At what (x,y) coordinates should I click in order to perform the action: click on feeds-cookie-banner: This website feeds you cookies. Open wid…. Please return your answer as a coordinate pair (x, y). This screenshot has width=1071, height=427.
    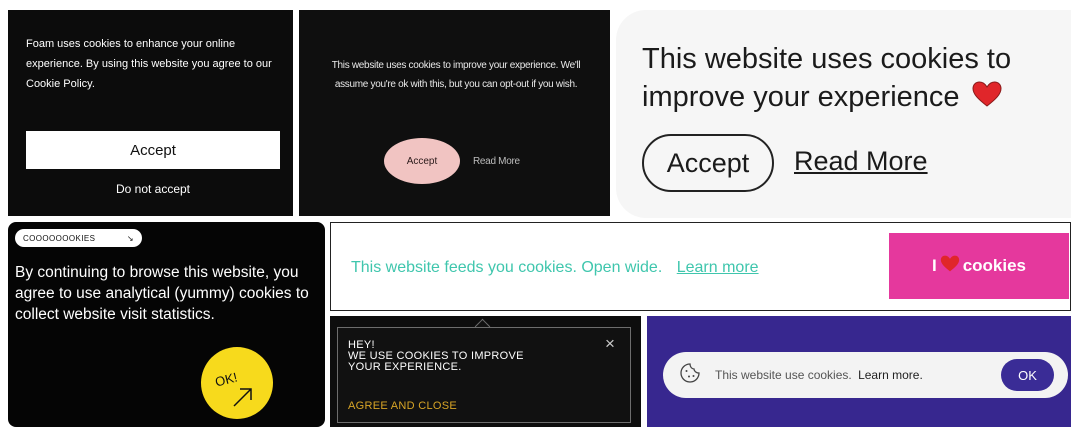
    Looking at the image, I should click on (700, 266).